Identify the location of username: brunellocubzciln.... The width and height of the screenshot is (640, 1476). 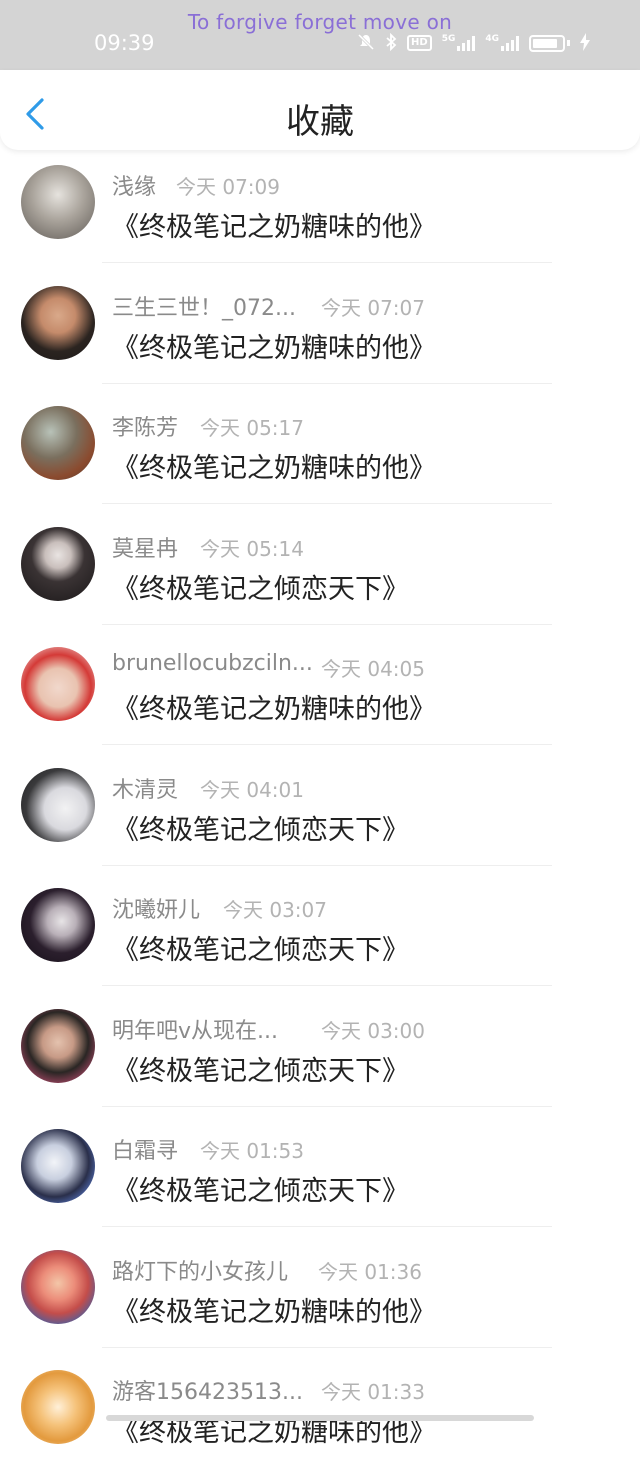
(212, 663).